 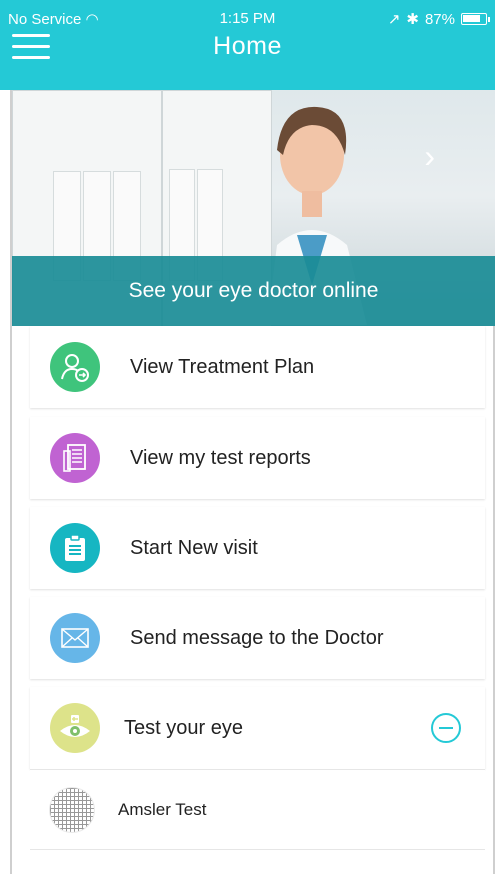 I want to click on battery-percent: 87%, so click(x=439, y=19).